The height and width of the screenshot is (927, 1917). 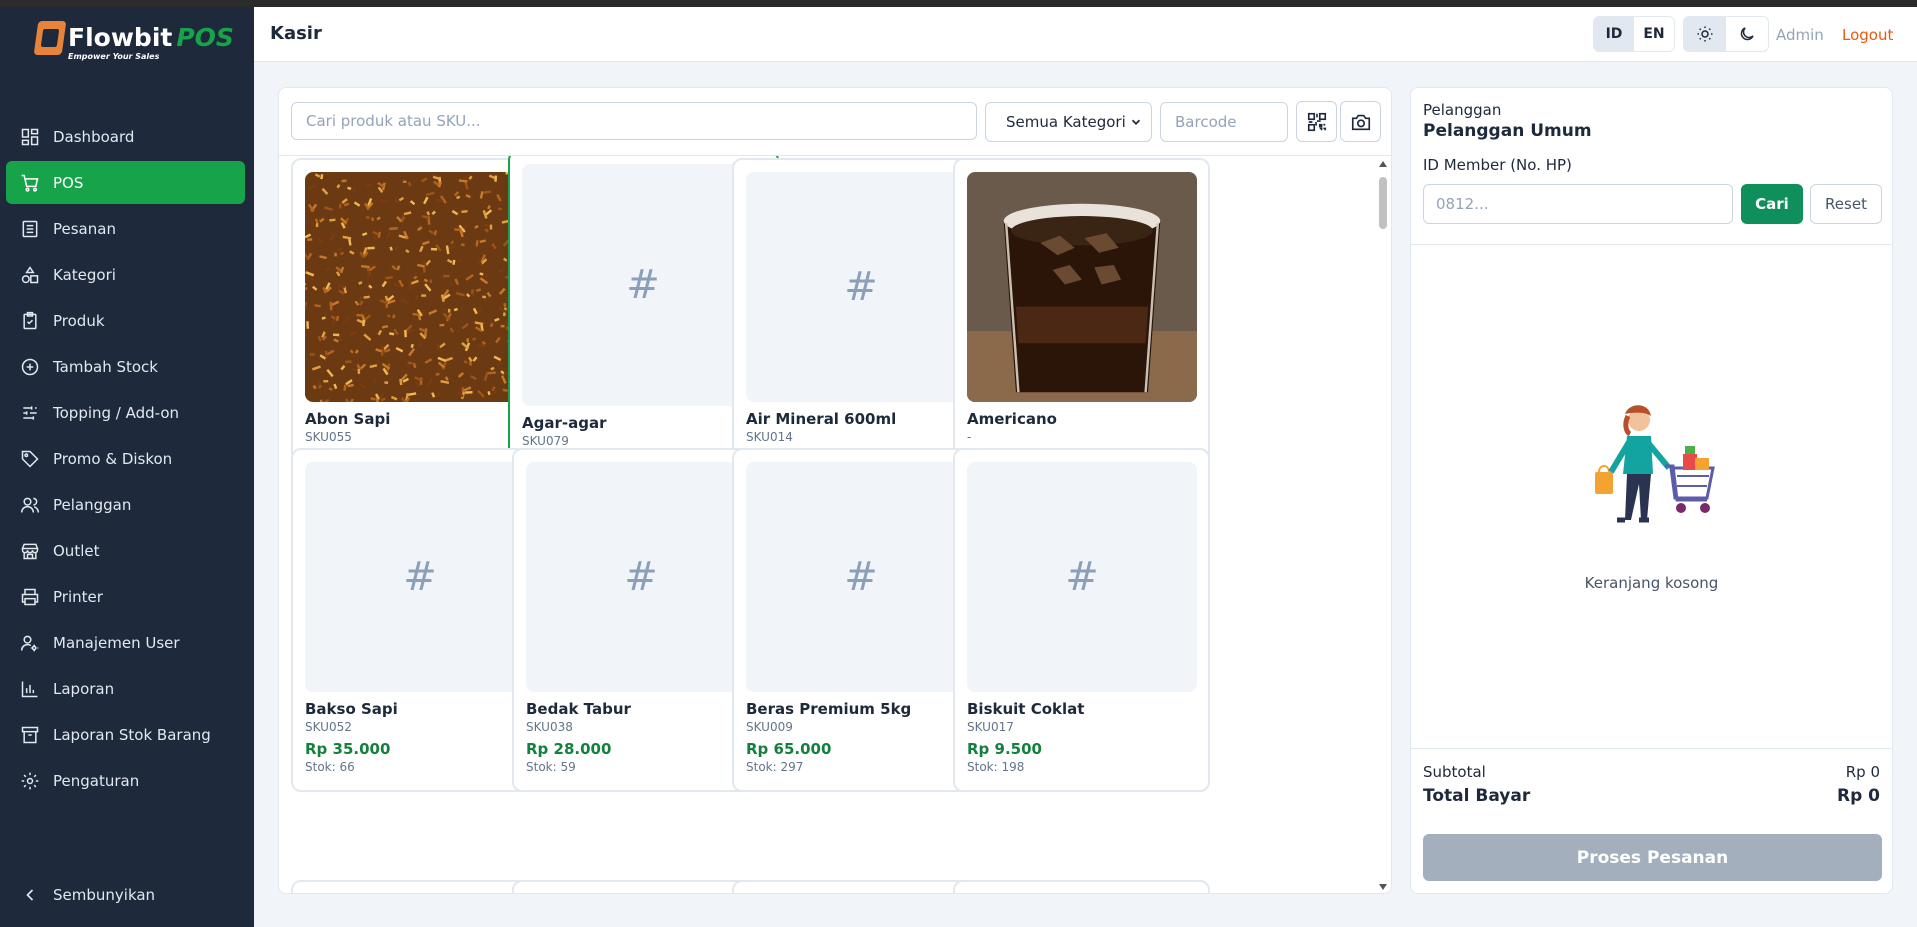 What do you see at coordinates (1705, 34) in the screenshot?
I see `light-theme-button` at bounding box center [1705, 34].